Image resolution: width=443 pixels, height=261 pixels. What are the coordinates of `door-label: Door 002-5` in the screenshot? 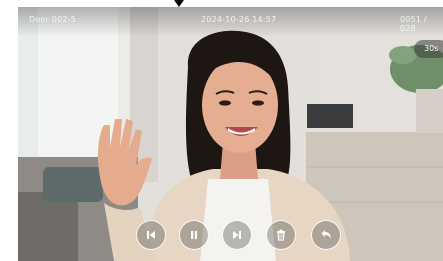 It's located at (53, 19).